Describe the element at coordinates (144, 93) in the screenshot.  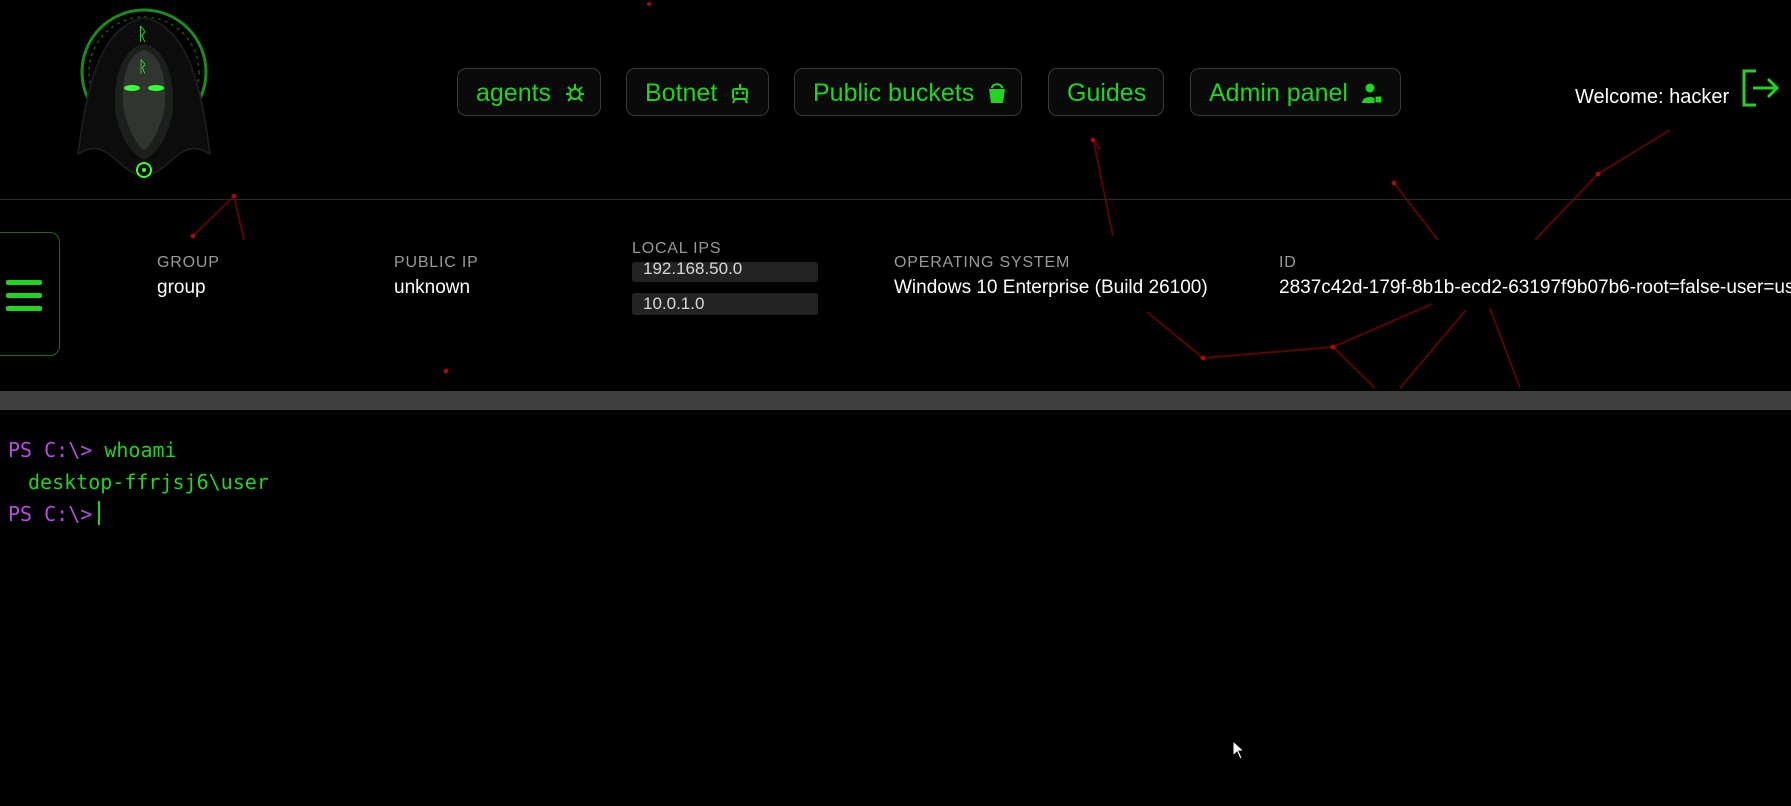
I see `hooded-rune-logo-icon: ᚱ ᚱ` at that location.